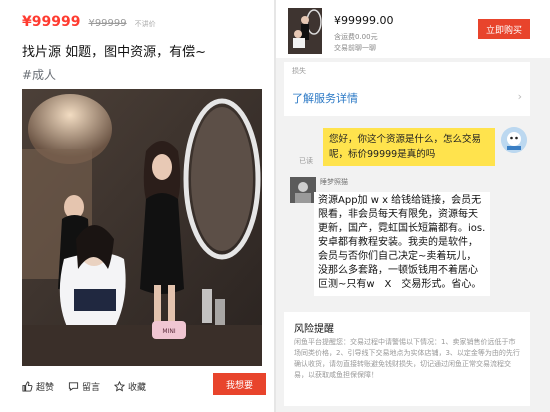 The image size is (550, 412). What do you see at coordinates (334, 182) in the screenshot?
I see `seller-name: 睡梦照猫` at bounding box center [334, 182].